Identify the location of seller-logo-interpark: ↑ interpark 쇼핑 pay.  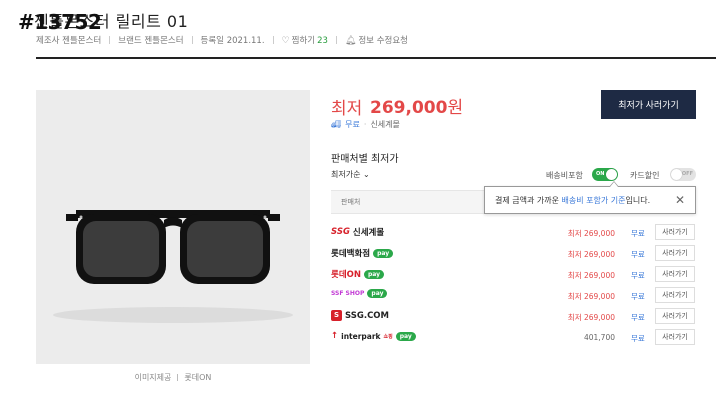
(373, 336).